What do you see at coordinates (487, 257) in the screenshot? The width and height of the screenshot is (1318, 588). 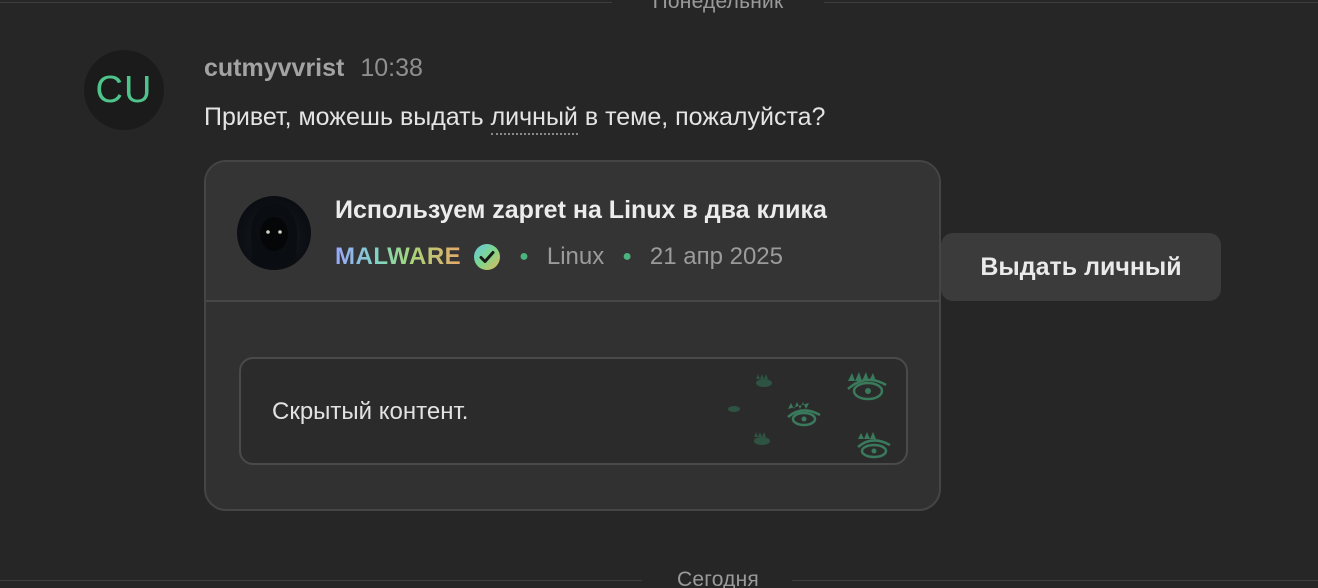 I see `verified-check-icon` at bounding box center [487, 257].